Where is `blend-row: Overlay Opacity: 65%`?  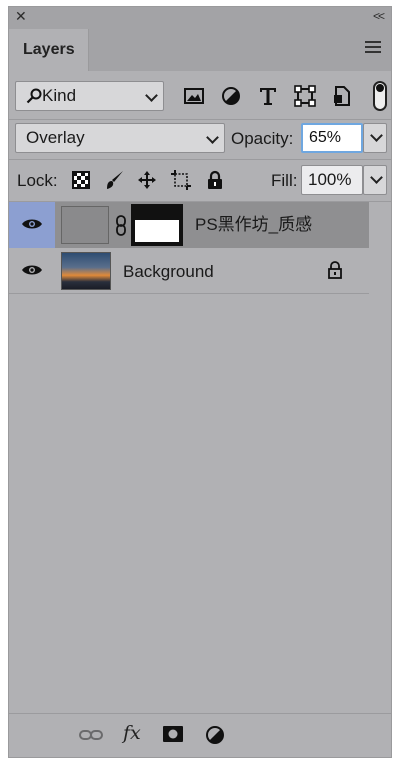
blend-row: Overlay Opacity: 65% is located at coordinates (200, 139).